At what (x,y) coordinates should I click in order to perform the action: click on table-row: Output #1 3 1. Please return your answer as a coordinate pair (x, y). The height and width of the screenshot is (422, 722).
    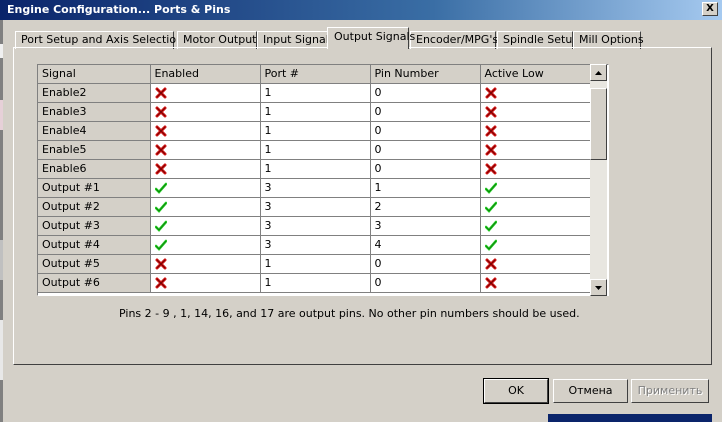
    Looking at the image, I should click on (315, 188).